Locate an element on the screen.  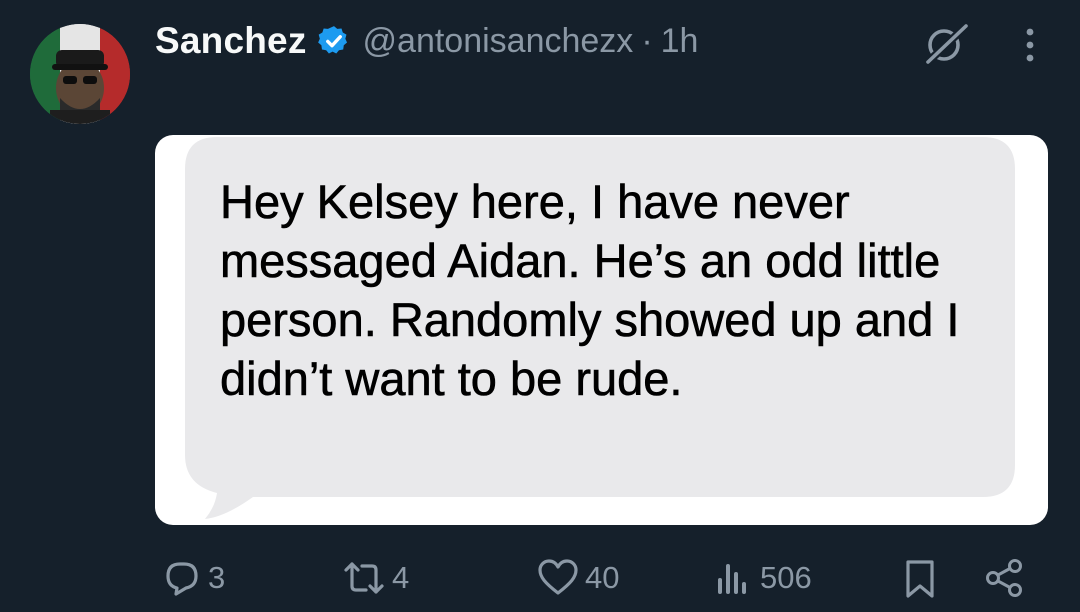
tweet-timestamp: 1h is located at coordinates (680, 41).